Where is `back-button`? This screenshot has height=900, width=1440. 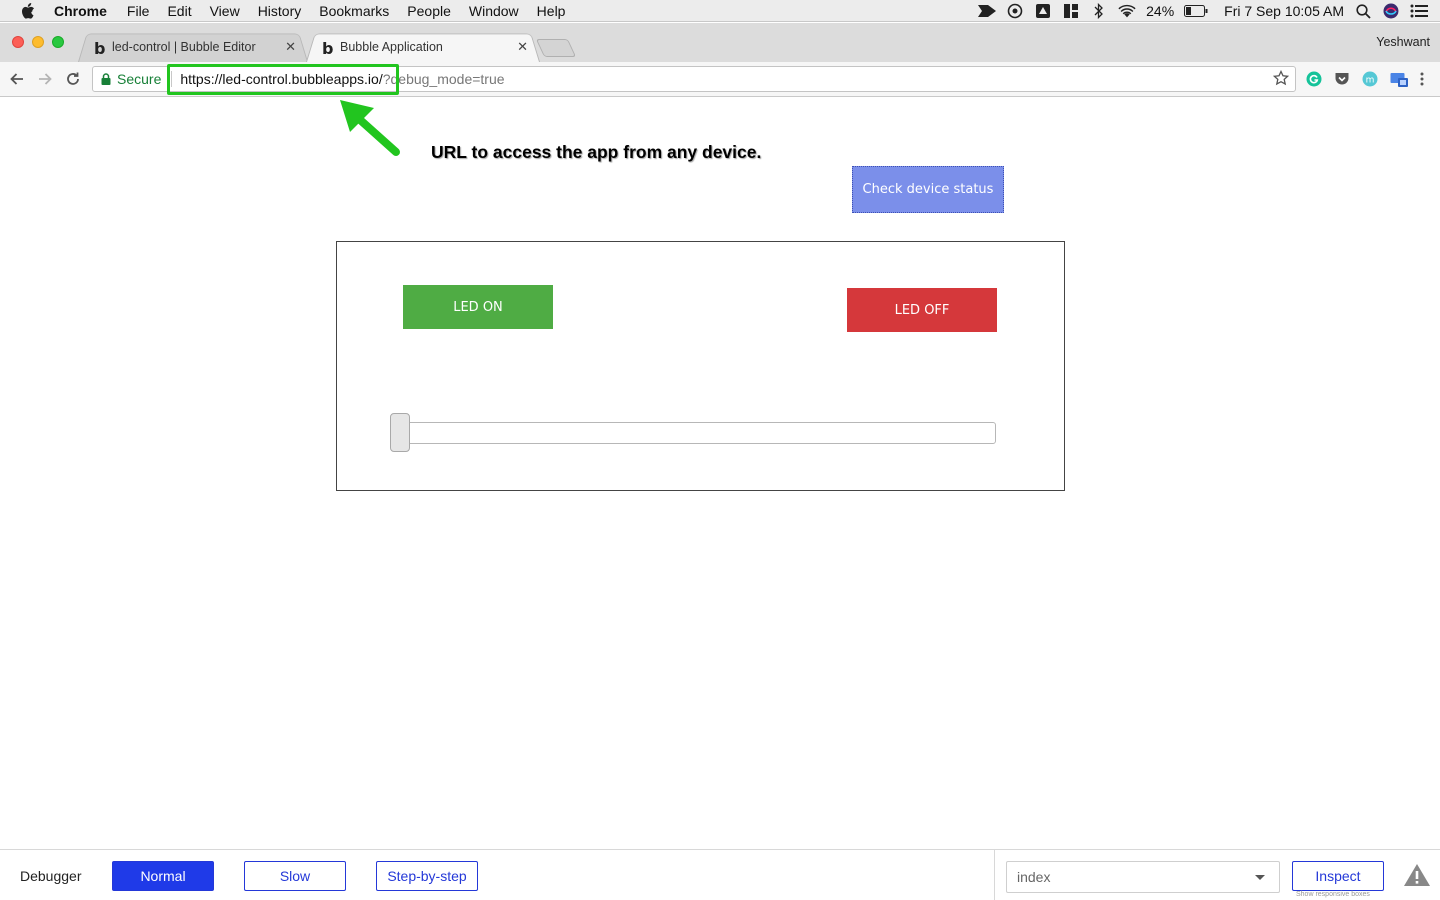
back-button is located at coordinates (17, 79).